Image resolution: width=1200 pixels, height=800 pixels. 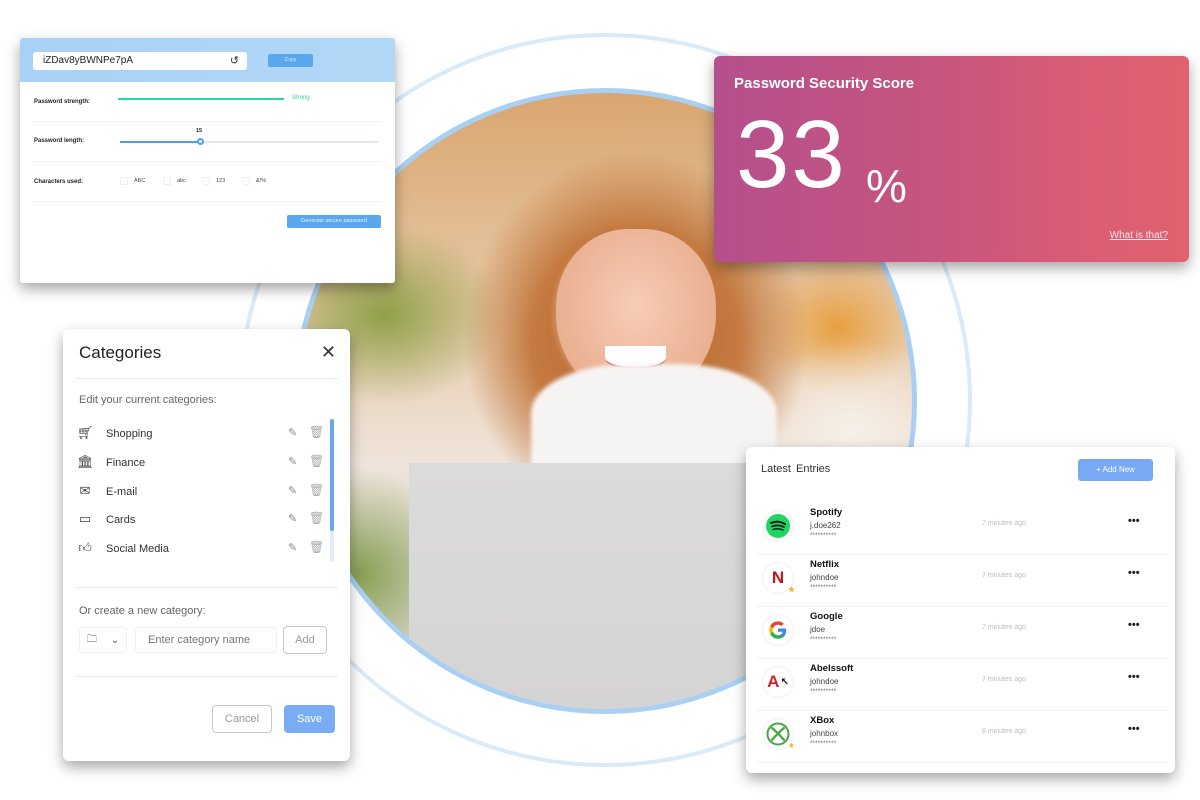 I want to click on score-unit: %, so click(x=886, y=186).